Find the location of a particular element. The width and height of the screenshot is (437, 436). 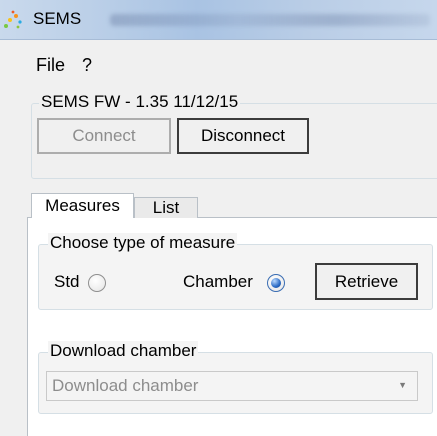

measure-type-legend: Choose type of measure is located at coordinates (143, 243).